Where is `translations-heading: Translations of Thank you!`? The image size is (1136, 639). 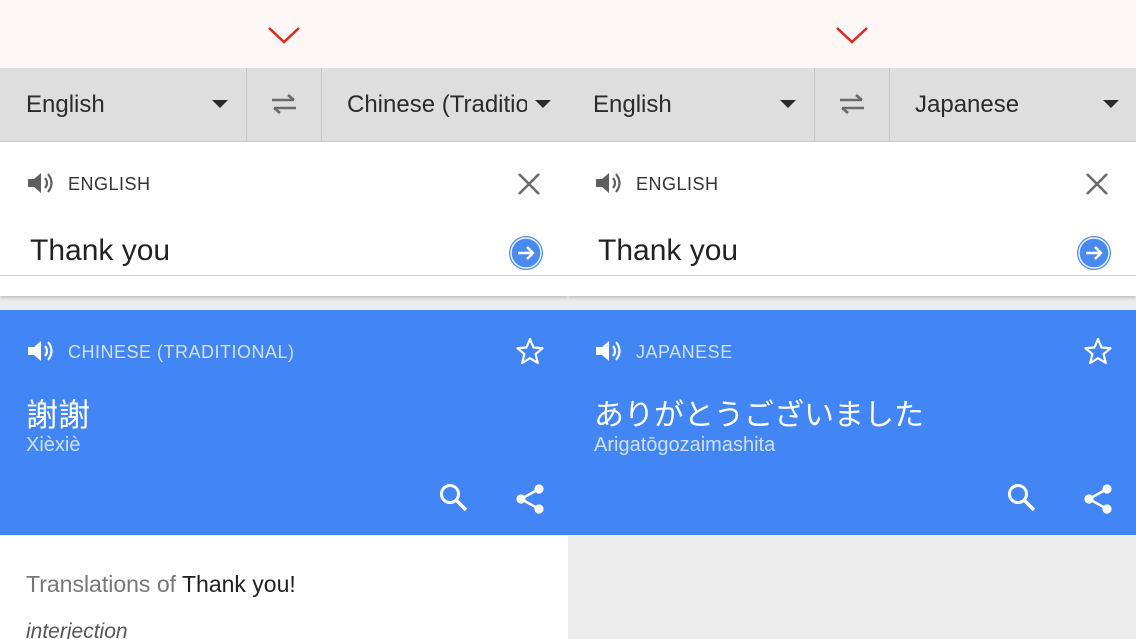
translations-heading: Translations of Thank you! is located at coordinates (161, 584).